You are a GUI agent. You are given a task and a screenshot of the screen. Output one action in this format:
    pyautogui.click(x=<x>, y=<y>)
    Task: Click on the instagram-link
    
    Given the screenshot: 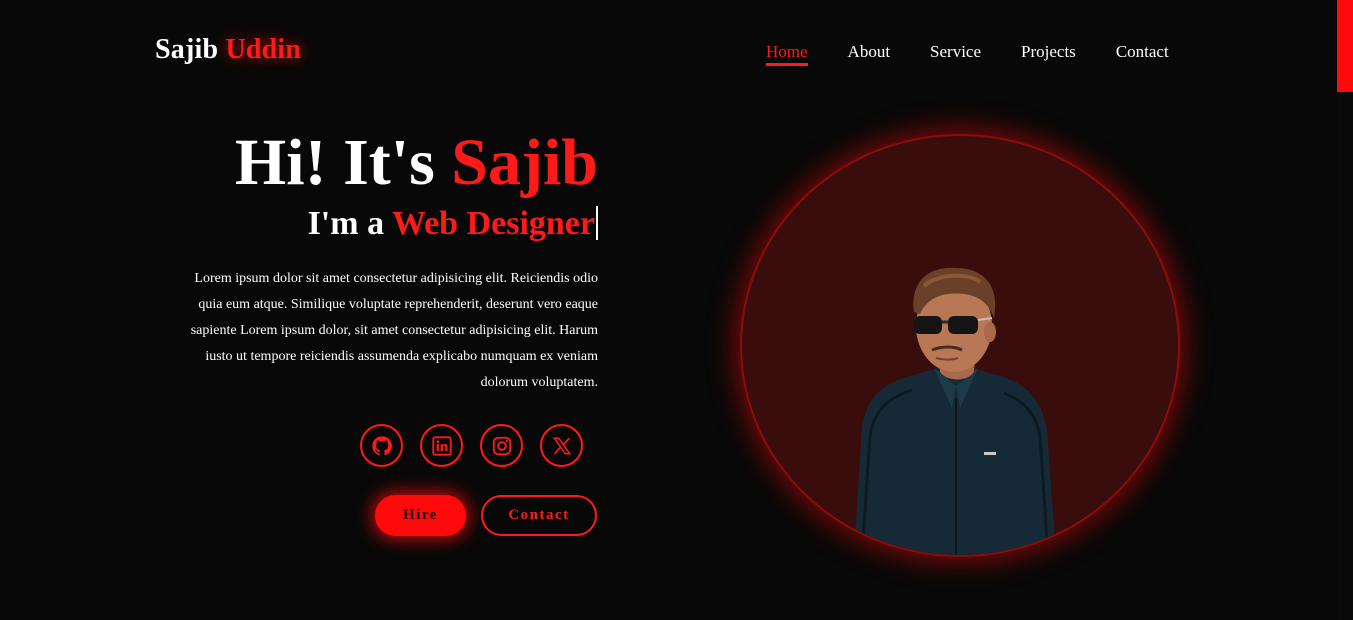 What is the action you would take?
    pyautogui.click(x=501, y=445)
    